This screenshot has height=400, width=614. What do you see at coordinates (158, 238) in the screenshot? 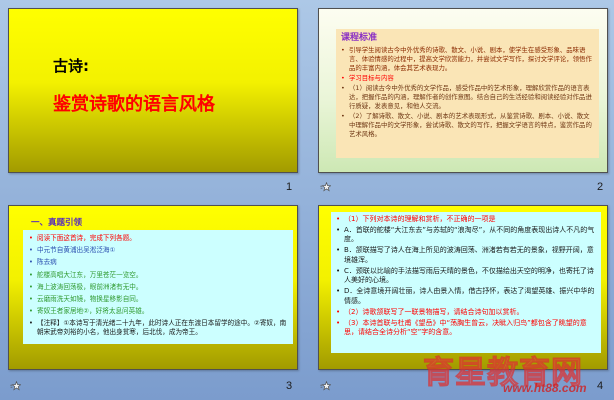
I see `list-item: 阅读下面这首诗，完成下列各题。` at bounding box center [158, 238].